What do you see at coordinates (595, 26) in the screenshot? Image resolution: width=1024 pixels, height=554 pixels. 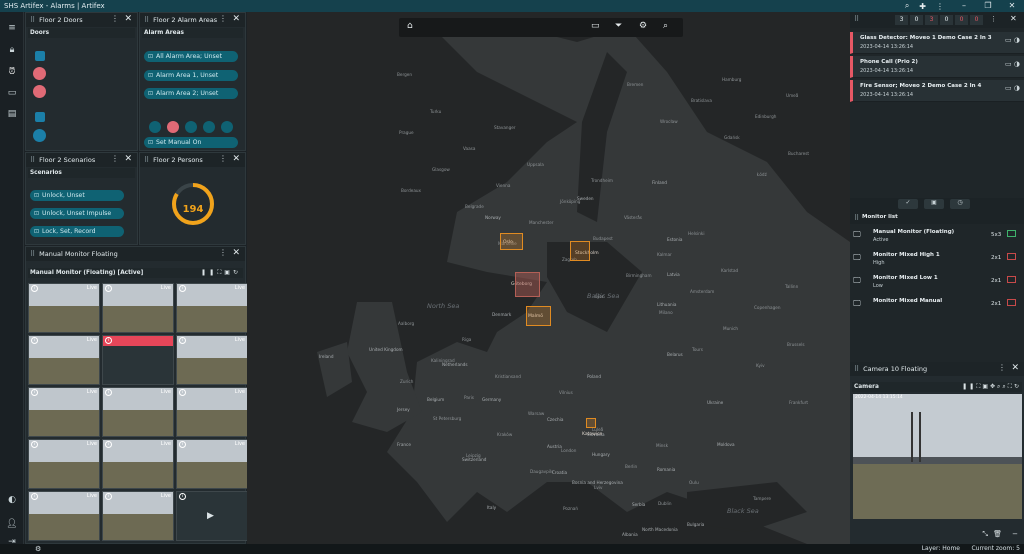 I see `select-icon: ▭` at bounding box center [595, 26].